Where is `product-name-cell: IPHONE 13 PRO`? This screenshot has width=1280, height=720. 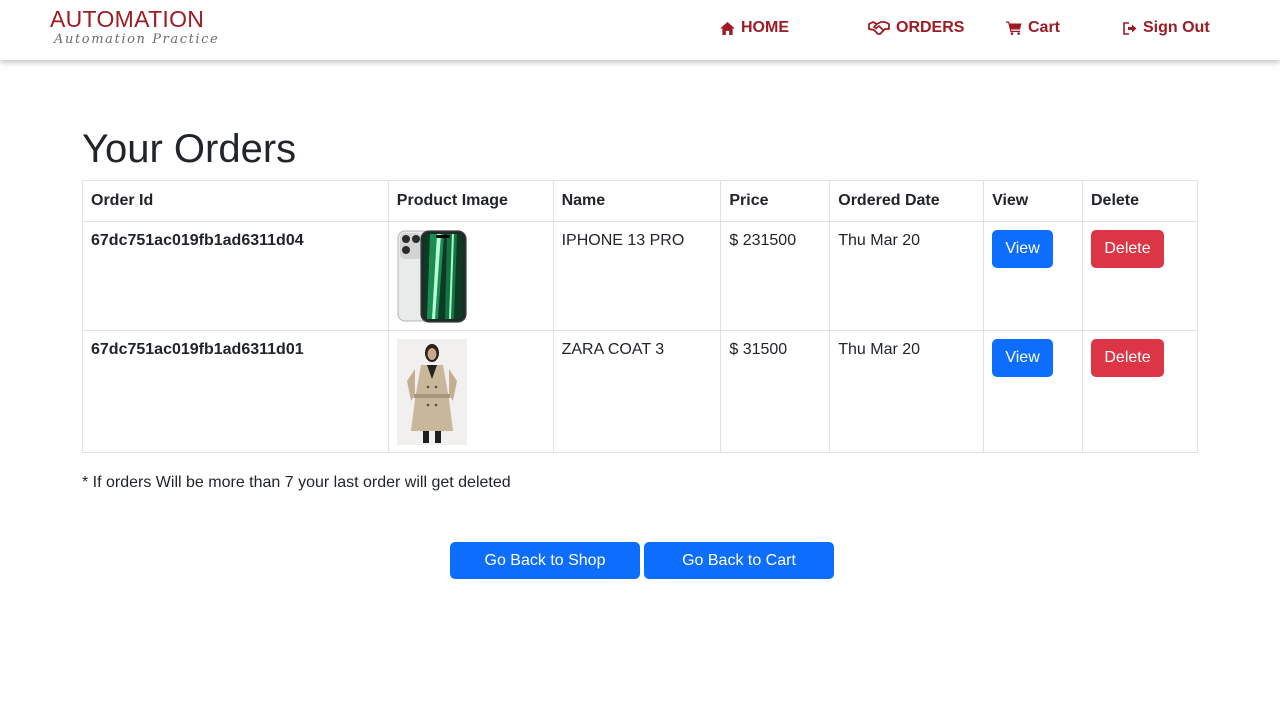
product-name-cell: IPHONE 13 PRO is located at coordinates (637, 276).